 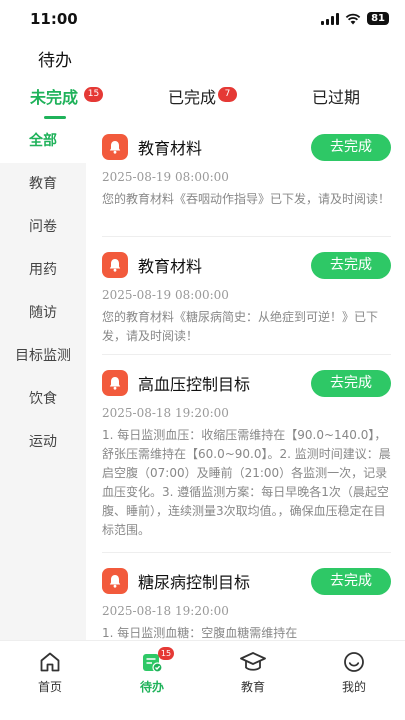 I want to click on nav-badge: 15, so click(x=166, y=653).